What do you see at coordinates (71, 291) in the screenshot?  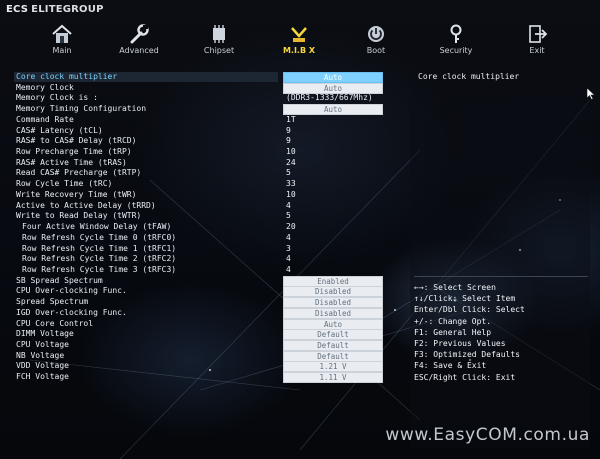 I see `setting-label: CPU Over-clocking Func.` at bounding box center [71, 291].